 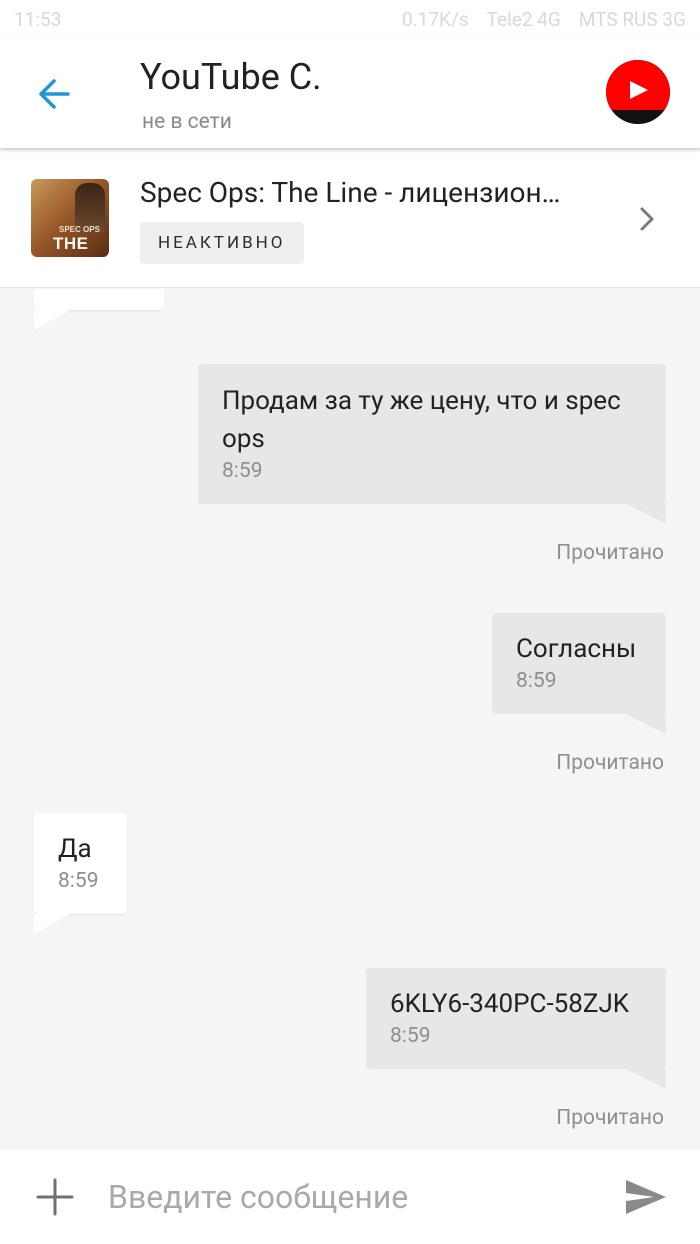 I want to click on message-bubble-out: 6KLY6-340PC-58ZJK 8:59, so click(x=516, y=1018).